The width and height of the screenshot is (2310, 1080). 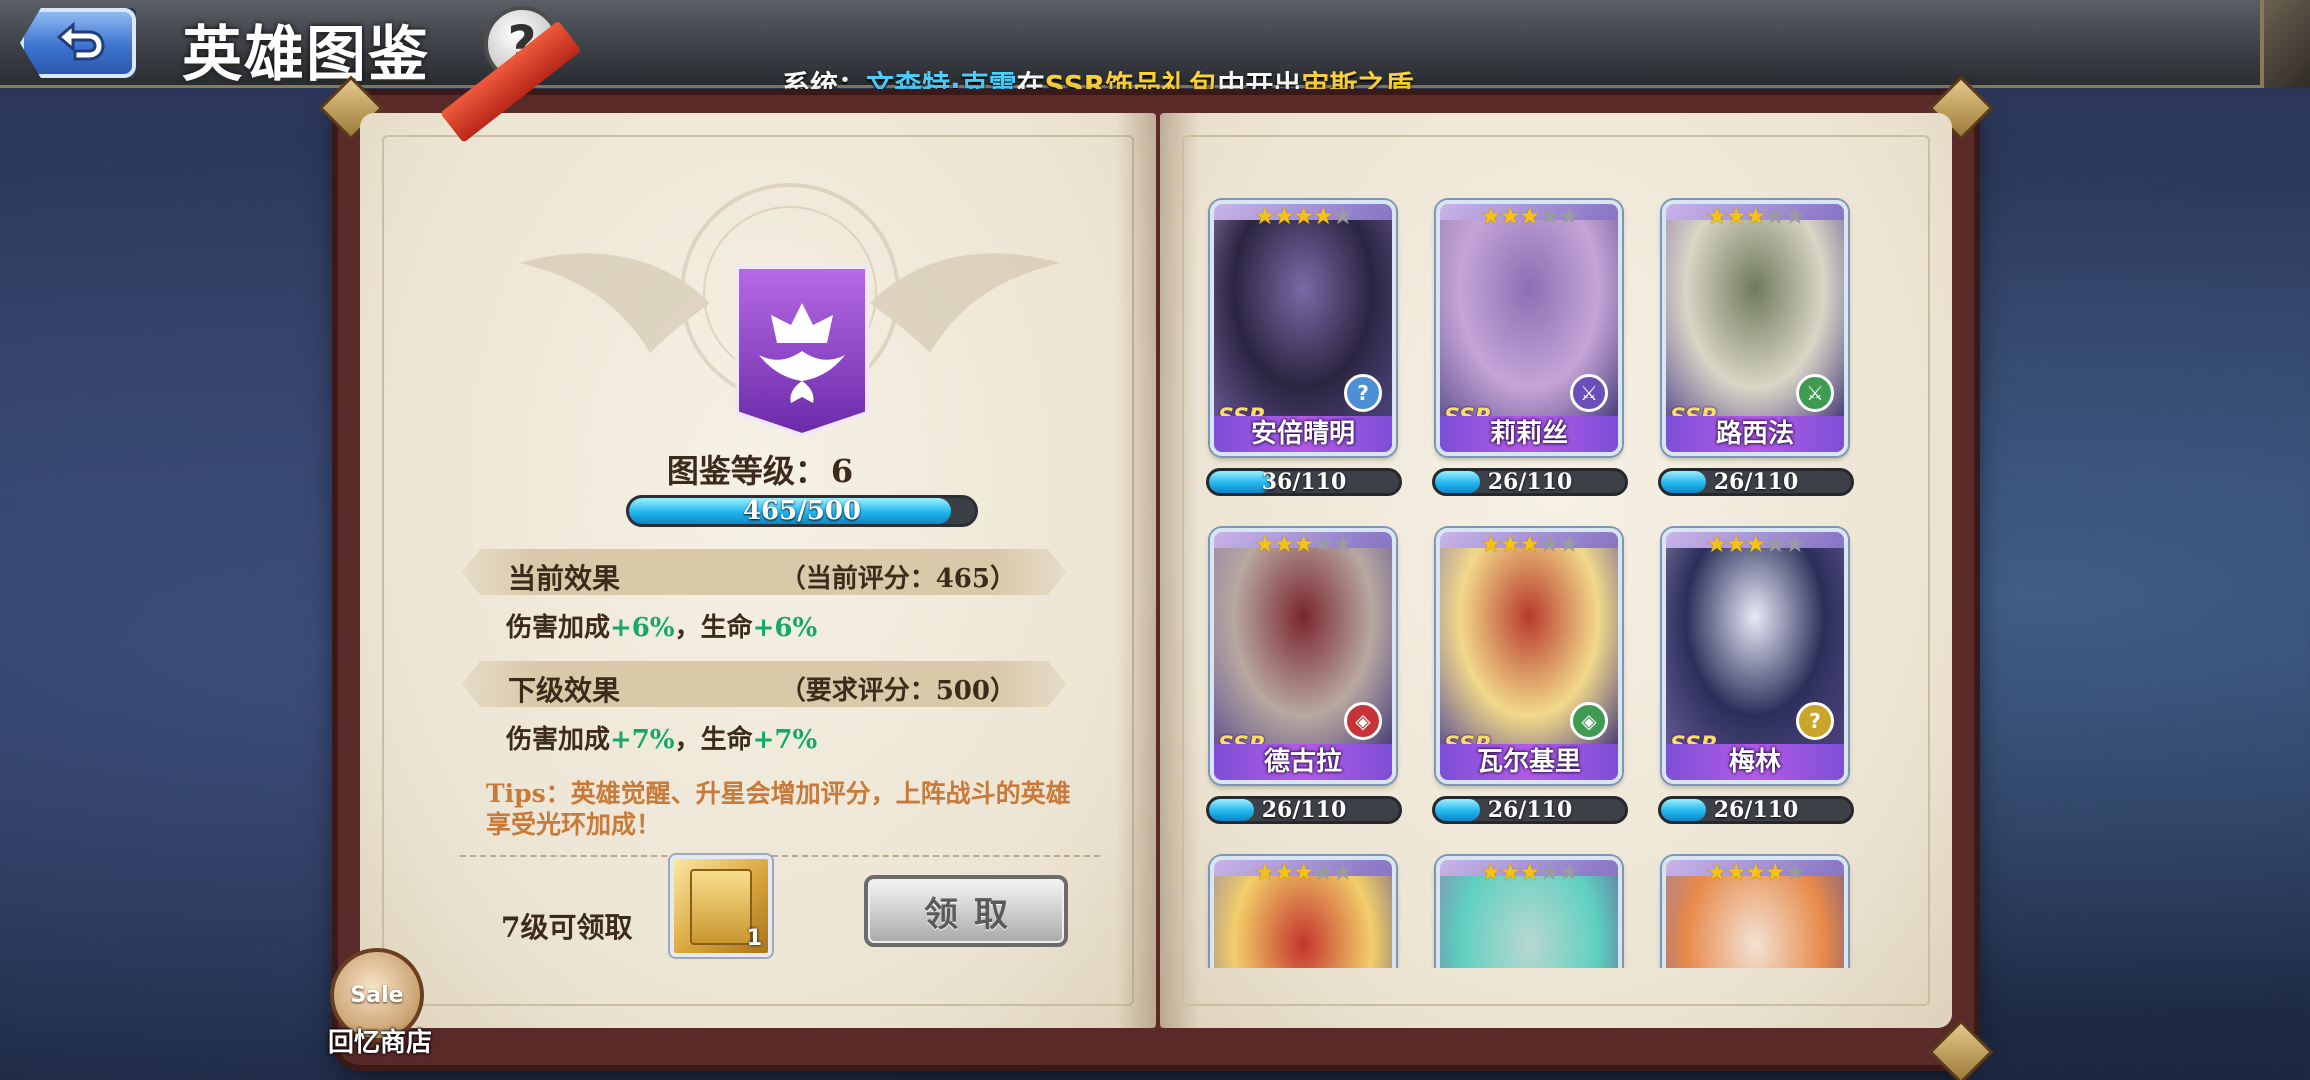 I want to click on effect-label: 伤害加成, so click(x=558, y=740).